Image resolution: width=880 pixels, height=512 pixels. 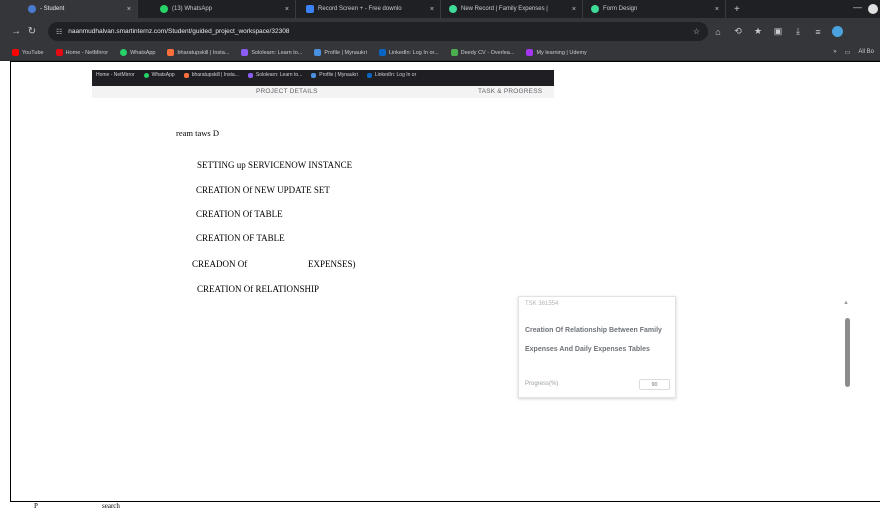 I want to click on tab-label: - Student, so click(x=52, y=9).